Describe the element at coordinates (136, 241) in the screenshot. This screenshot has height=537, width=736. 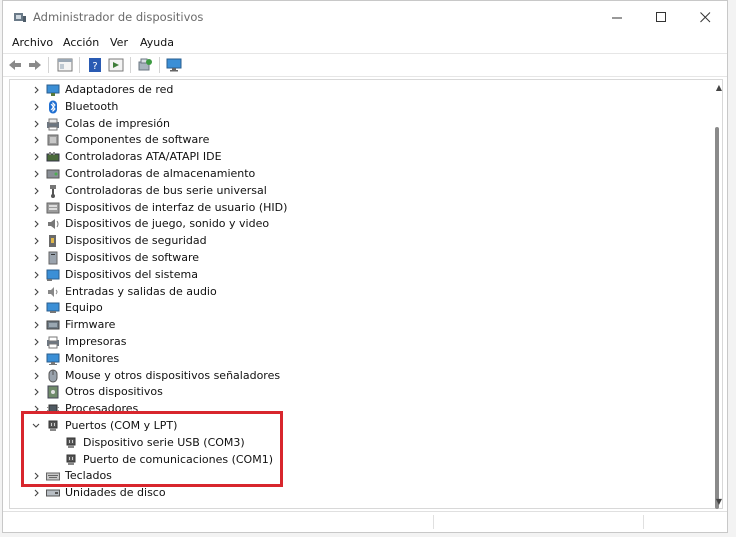
I see `tree-item-label: Dispositivos de seguridad` at that location.